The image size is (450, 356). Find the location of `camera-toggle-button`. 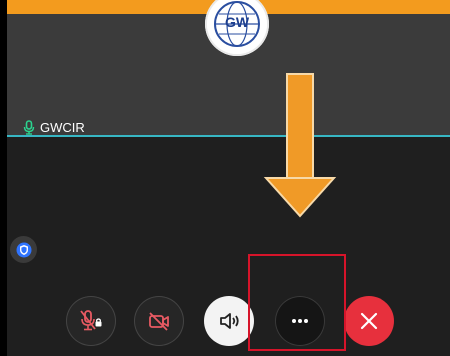

camera-toggle-button is located at coordinates (159, 321).